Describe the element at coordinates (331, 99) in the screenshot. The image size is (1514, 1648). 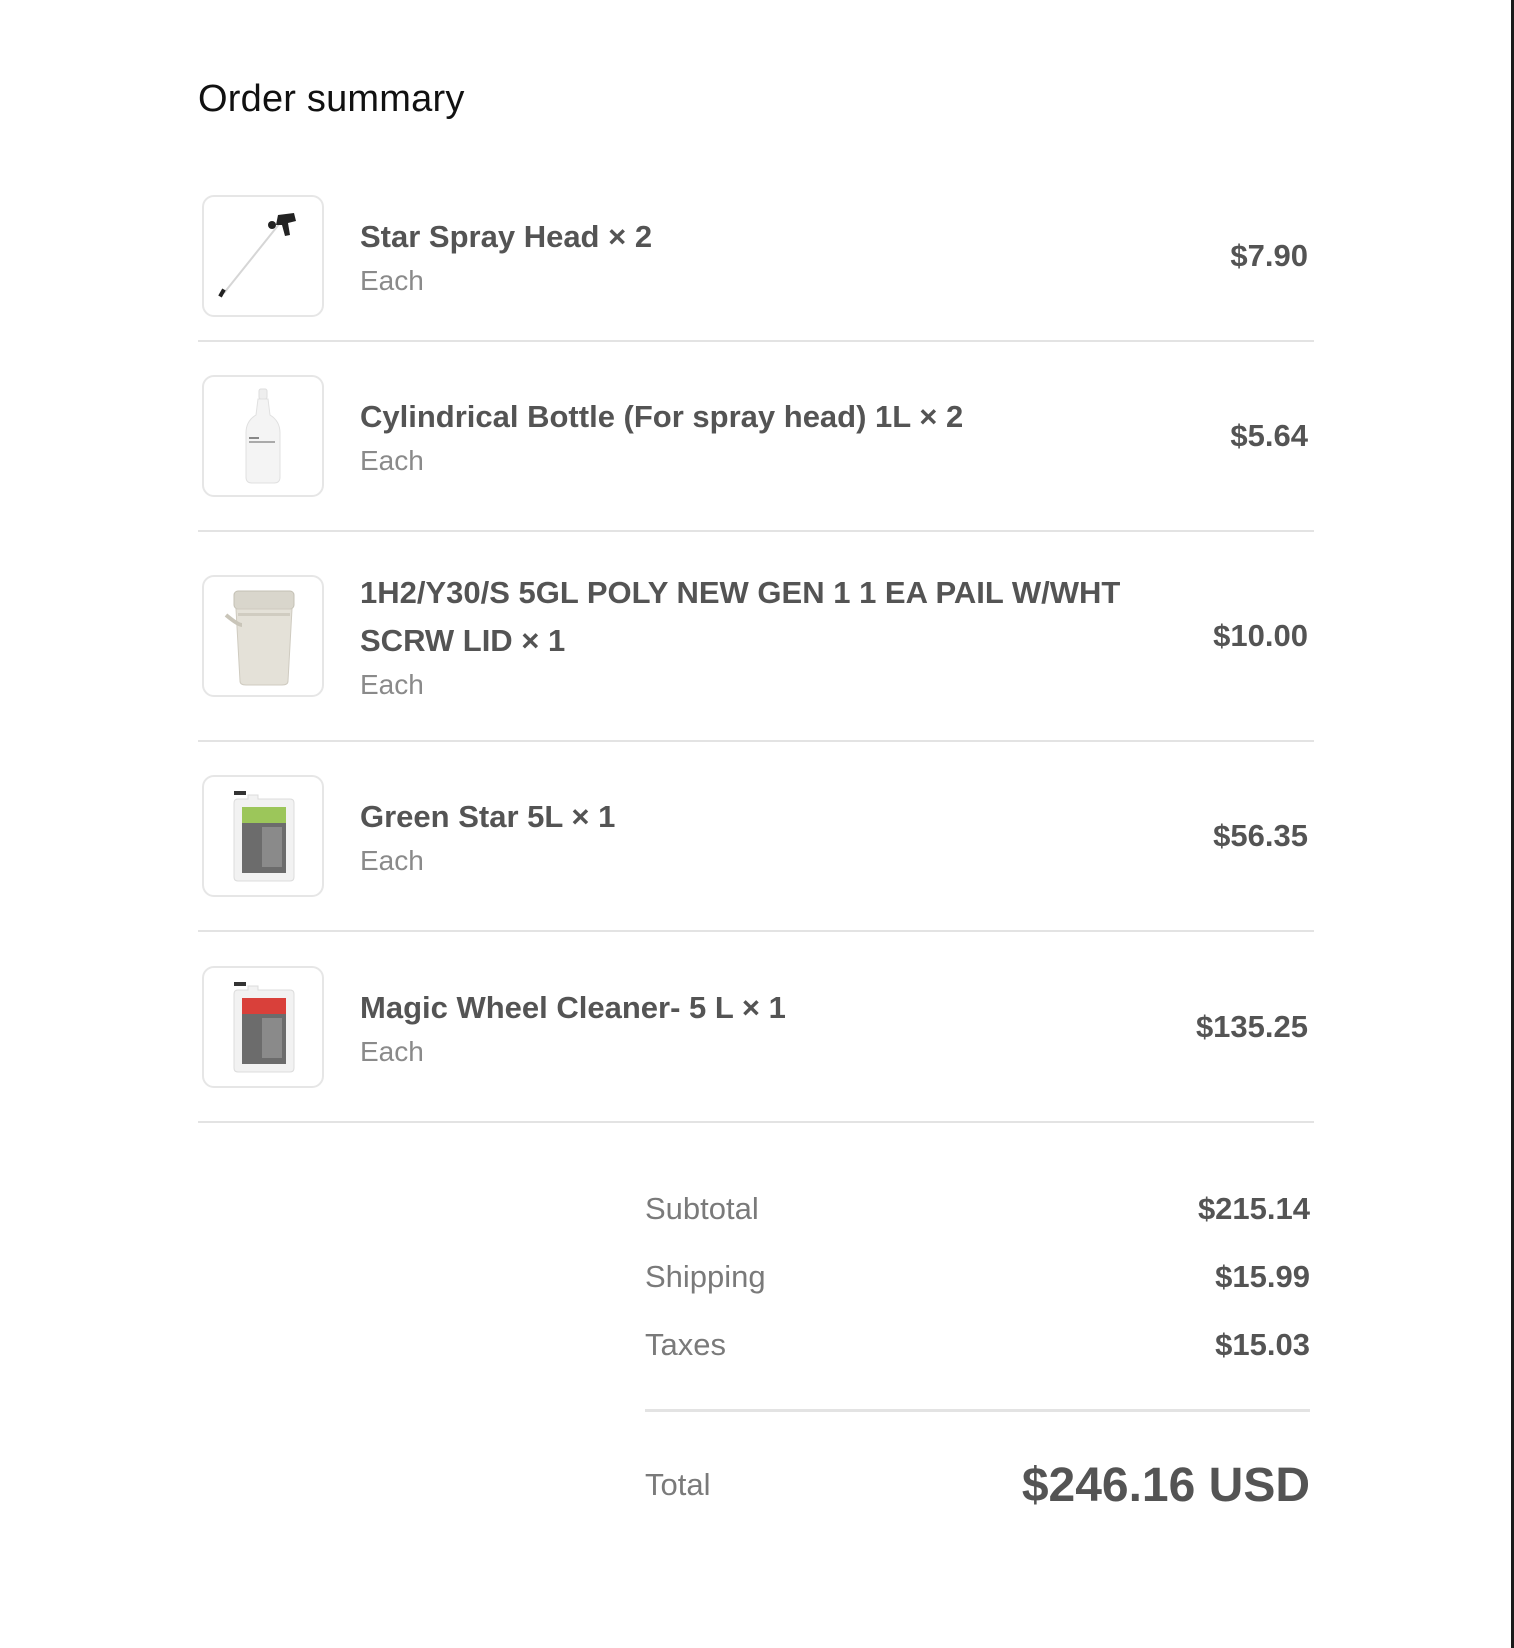
I see `page-title: Order summary` at that location.